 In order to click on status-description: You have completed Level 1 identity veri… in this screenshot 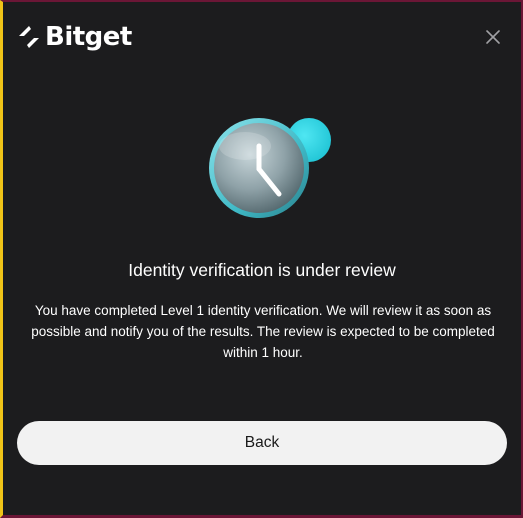, I will do `click(263, 331)`.